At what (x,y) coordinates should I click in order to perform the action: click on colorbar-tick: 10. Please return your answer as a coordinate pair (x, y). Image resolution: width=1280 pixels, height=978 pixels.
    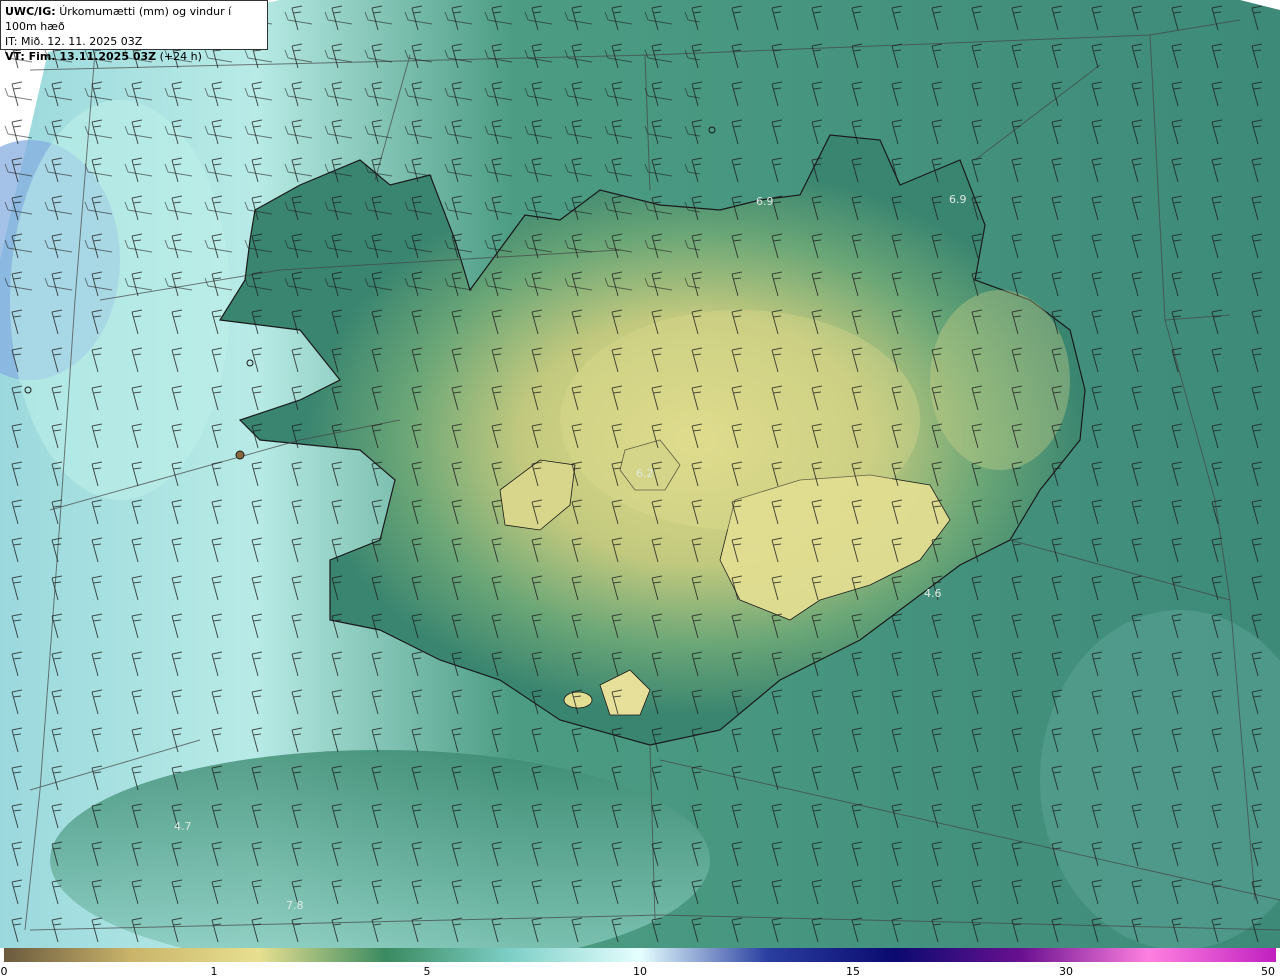
    Looking at the image, I should click on (640, 971).